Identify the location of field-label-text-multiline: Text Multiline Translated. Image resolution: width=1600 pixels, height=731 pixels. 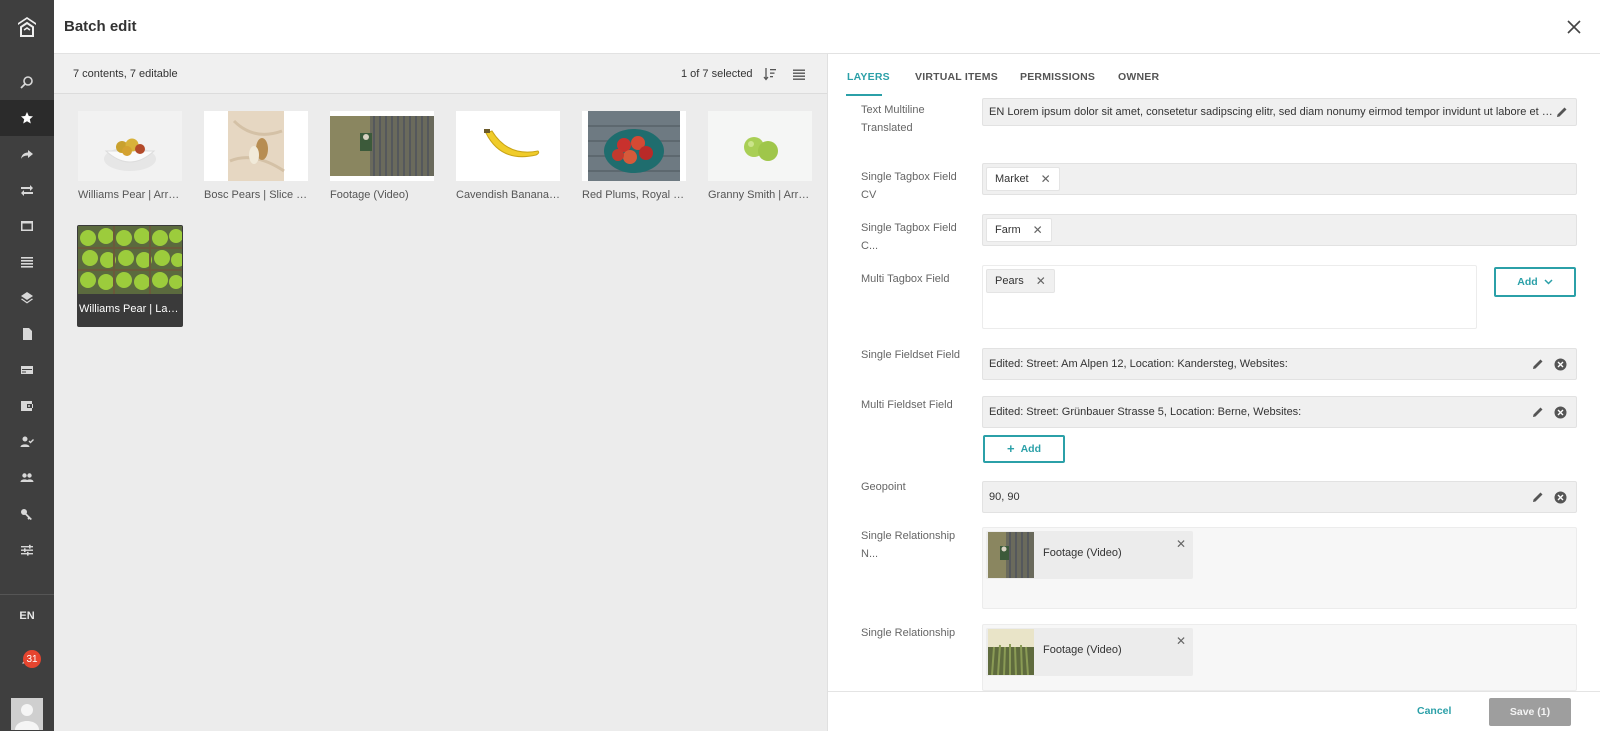
(893, 119).